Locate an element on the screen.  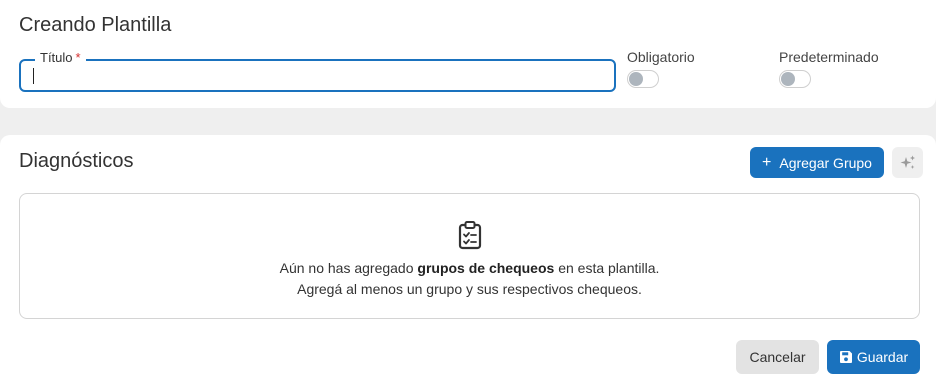
empty-state-emphasis: grupos de chequeos is located at coordinates (486, 268).